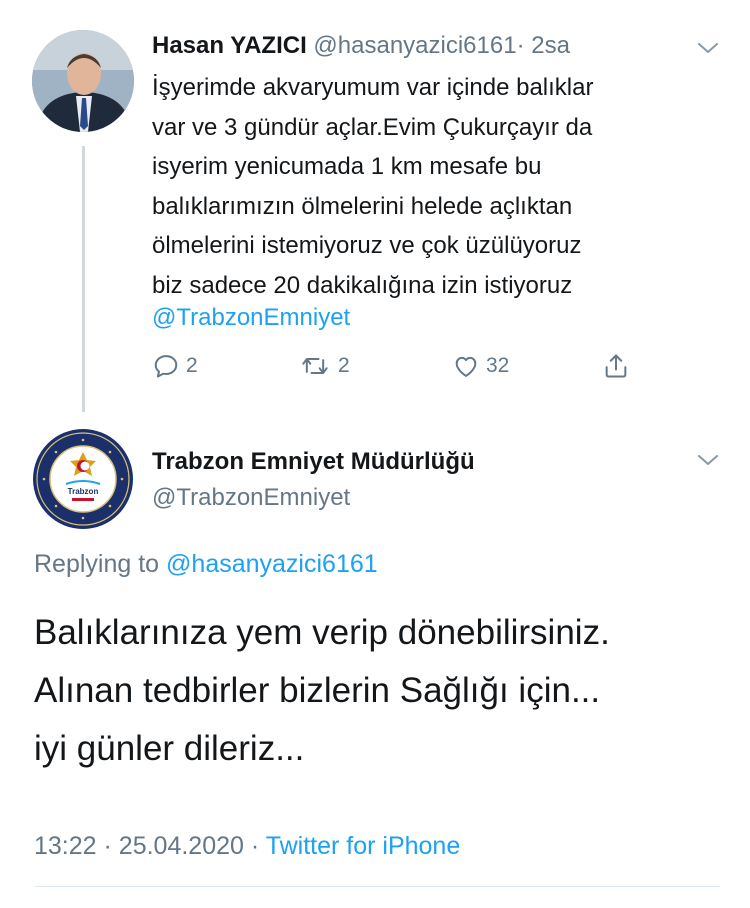 This screenshot has height=908, width=750. I want to click on tweet-time-ago: 2sa, so click(550, 45).